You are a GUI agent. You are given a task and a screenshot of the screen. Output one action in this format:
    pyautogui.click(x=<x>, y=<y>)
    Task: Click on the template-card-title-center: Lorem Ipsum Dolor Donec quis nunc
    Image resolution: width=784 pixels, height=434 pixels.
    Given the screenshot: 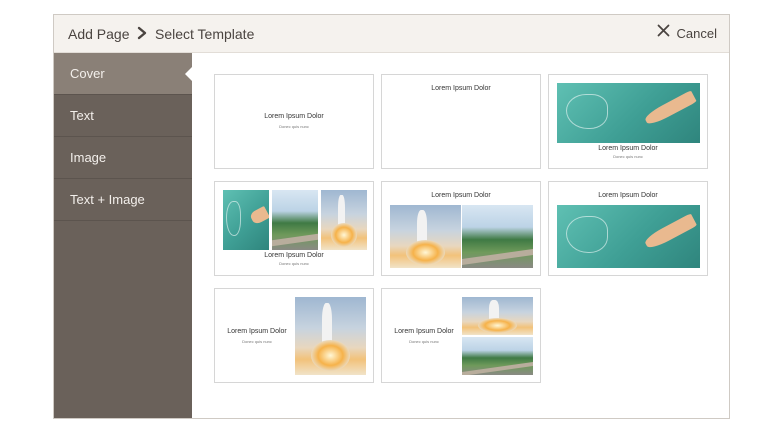 What is the action you would take?
    pyautogui.click(x=294, y=121)
    